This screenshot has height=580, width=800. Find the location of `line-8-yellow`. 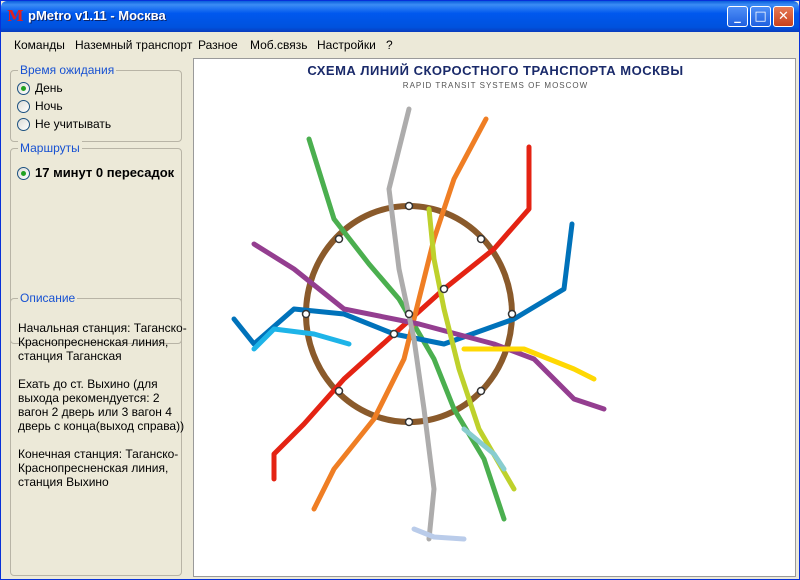

line-8-yellow is located at coordinates (529, 364).